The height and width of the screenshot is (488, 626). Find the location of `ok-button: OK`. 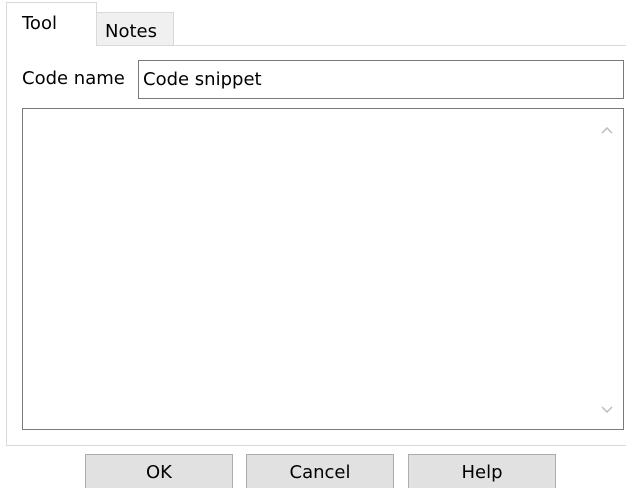

ok-button: OK is located at coordinates (159, 471).